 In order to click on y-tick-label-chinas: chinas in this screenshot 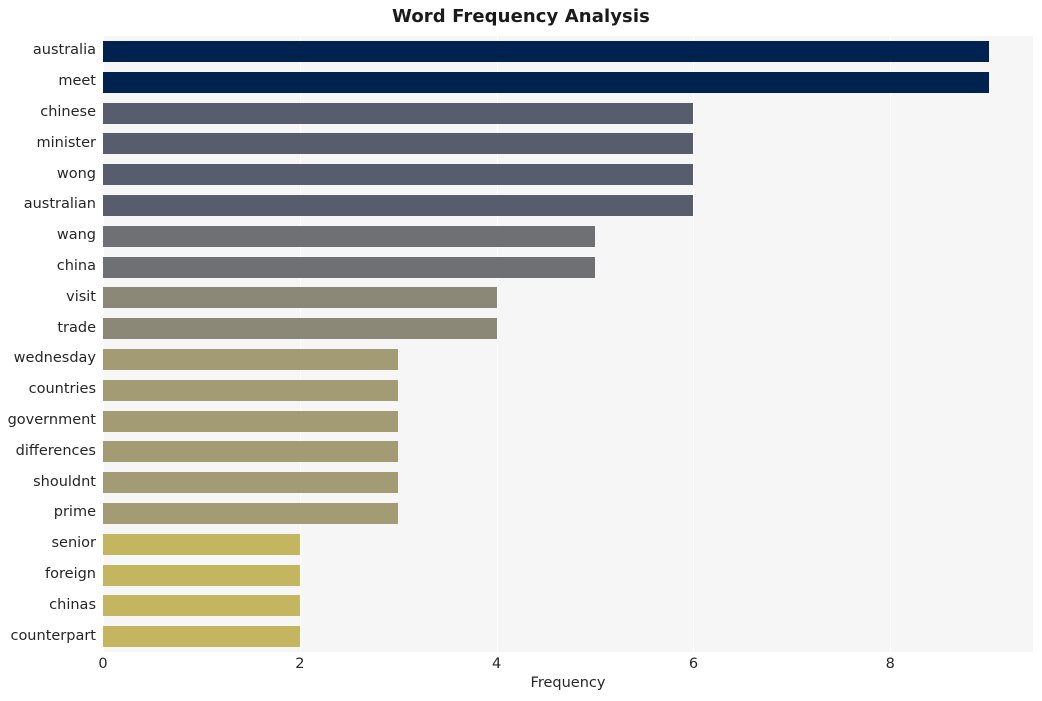, I will do `click(72, 604)`.